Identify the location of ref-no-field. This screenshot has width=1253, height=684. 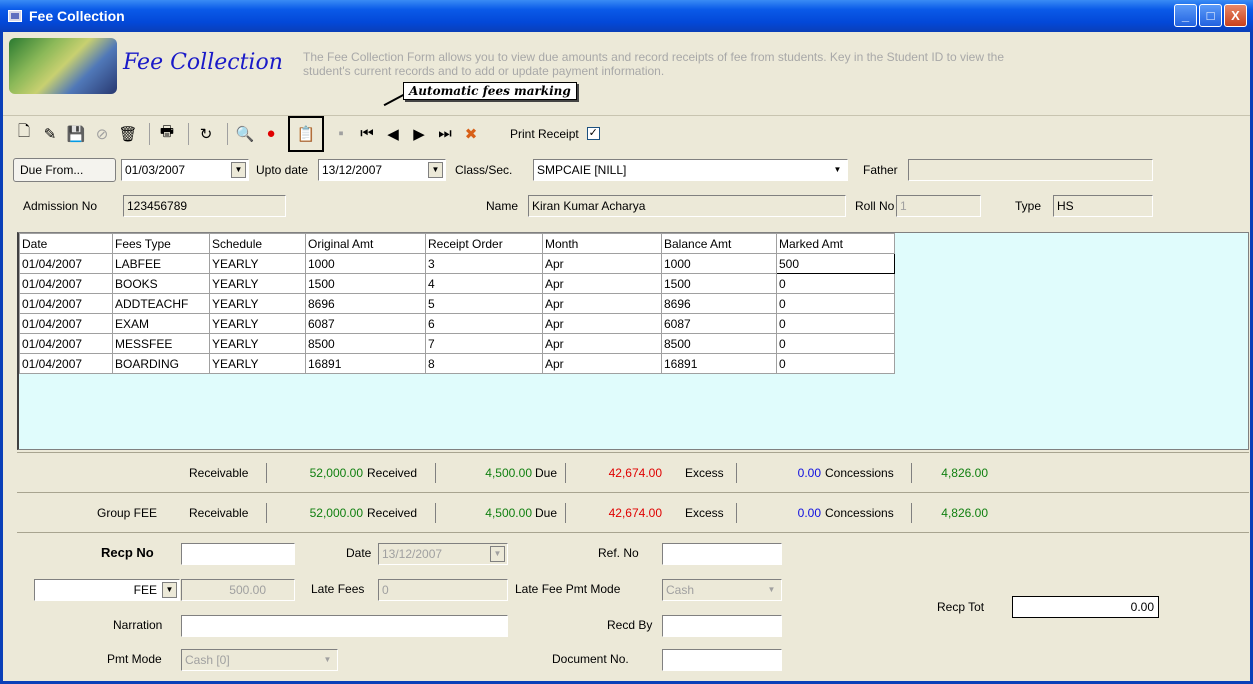
(722, 554).